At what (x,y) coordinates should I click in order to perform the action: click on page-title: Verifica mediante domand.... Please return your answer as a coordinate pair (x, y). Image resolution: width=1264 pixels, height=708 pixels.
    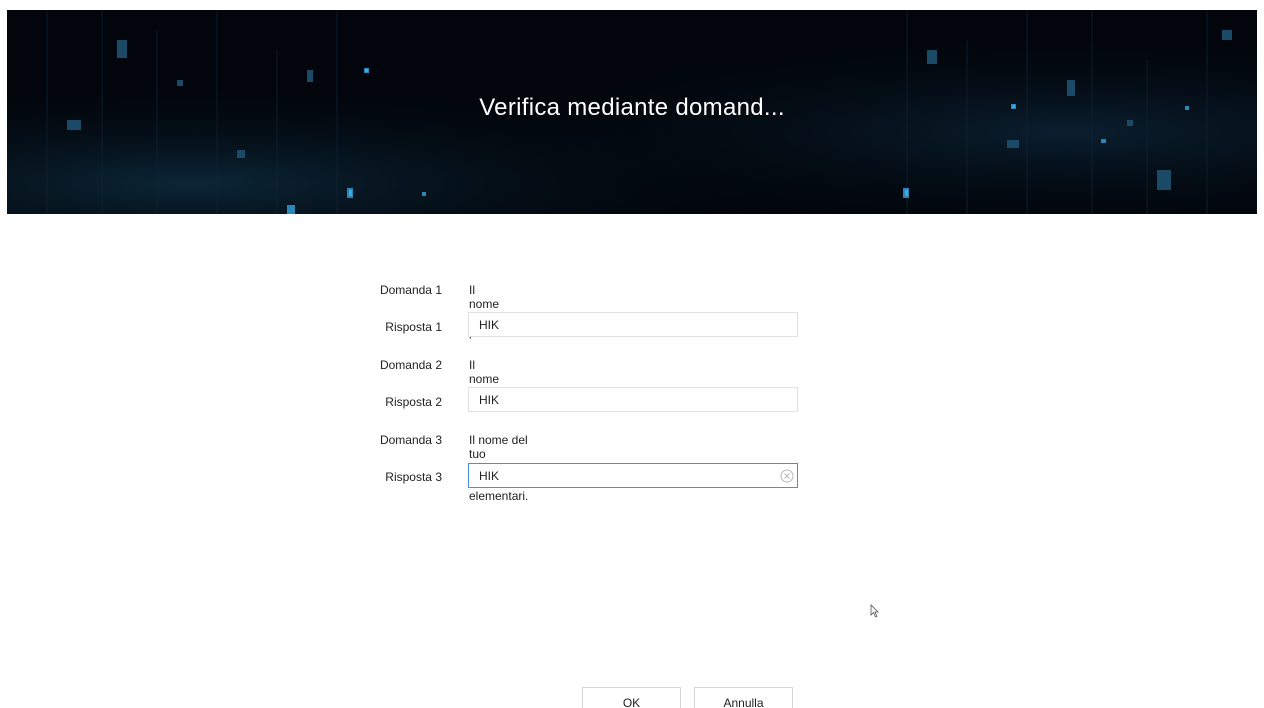
    Looking at the image, I should click on (632, 107).